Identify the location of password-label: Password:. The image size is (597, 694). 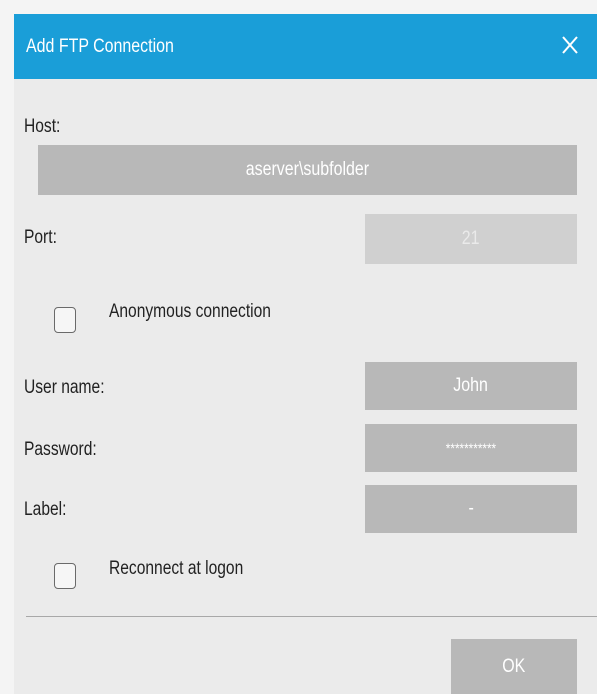
(60, 449).